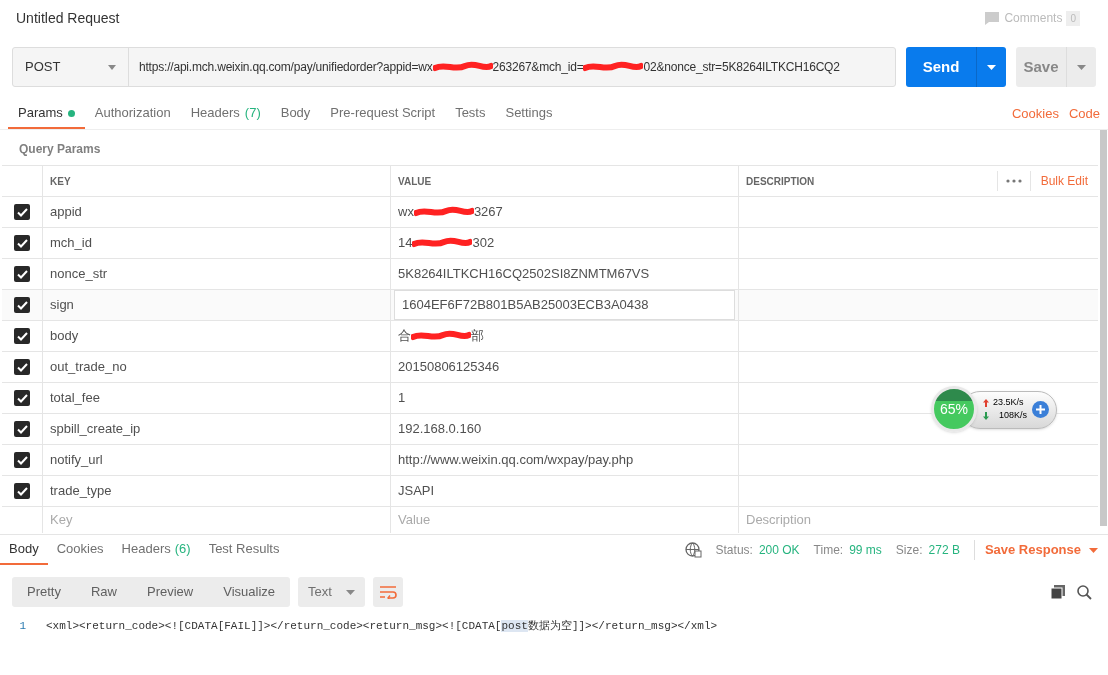 The width and height of the screenshot is (1108, 675). What do you see at coordinates (992, 18) in the screenshot?
I see `comment-icon` at bounding box center [992, 18].